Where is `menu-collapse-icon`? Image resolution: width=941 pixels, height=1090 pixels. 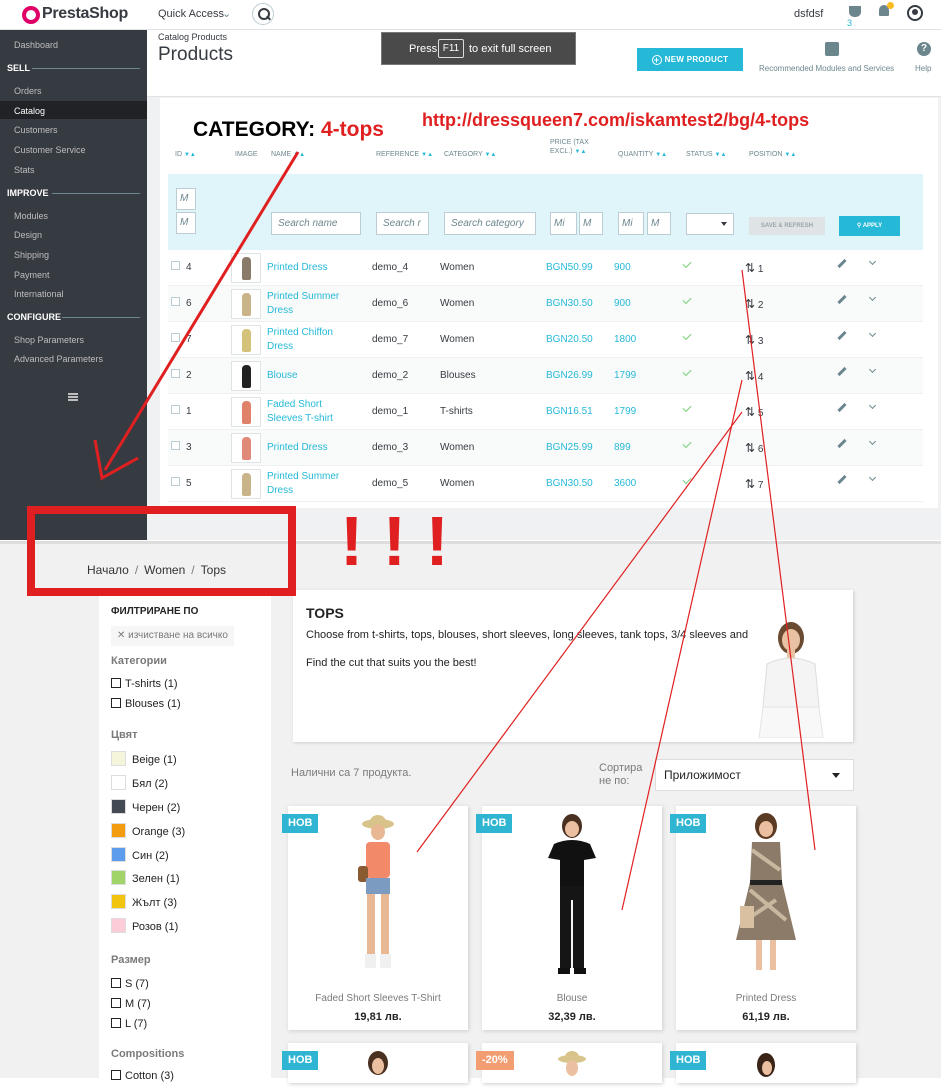
menu-collapse-icon is located at coordinates (73, 397).